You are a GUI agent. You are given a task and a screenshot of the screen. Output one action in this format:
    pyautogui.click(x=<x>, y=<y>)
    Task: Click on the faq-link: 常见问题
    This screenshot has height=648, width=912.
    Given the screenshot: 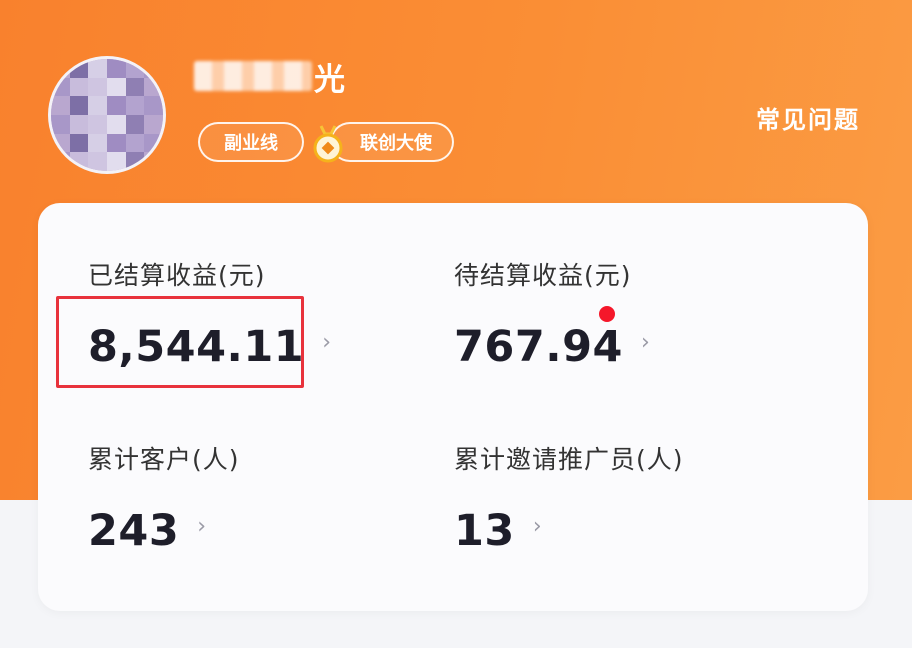 What is the action you would take?
    pyautogui.click(x=808, y=117)
    